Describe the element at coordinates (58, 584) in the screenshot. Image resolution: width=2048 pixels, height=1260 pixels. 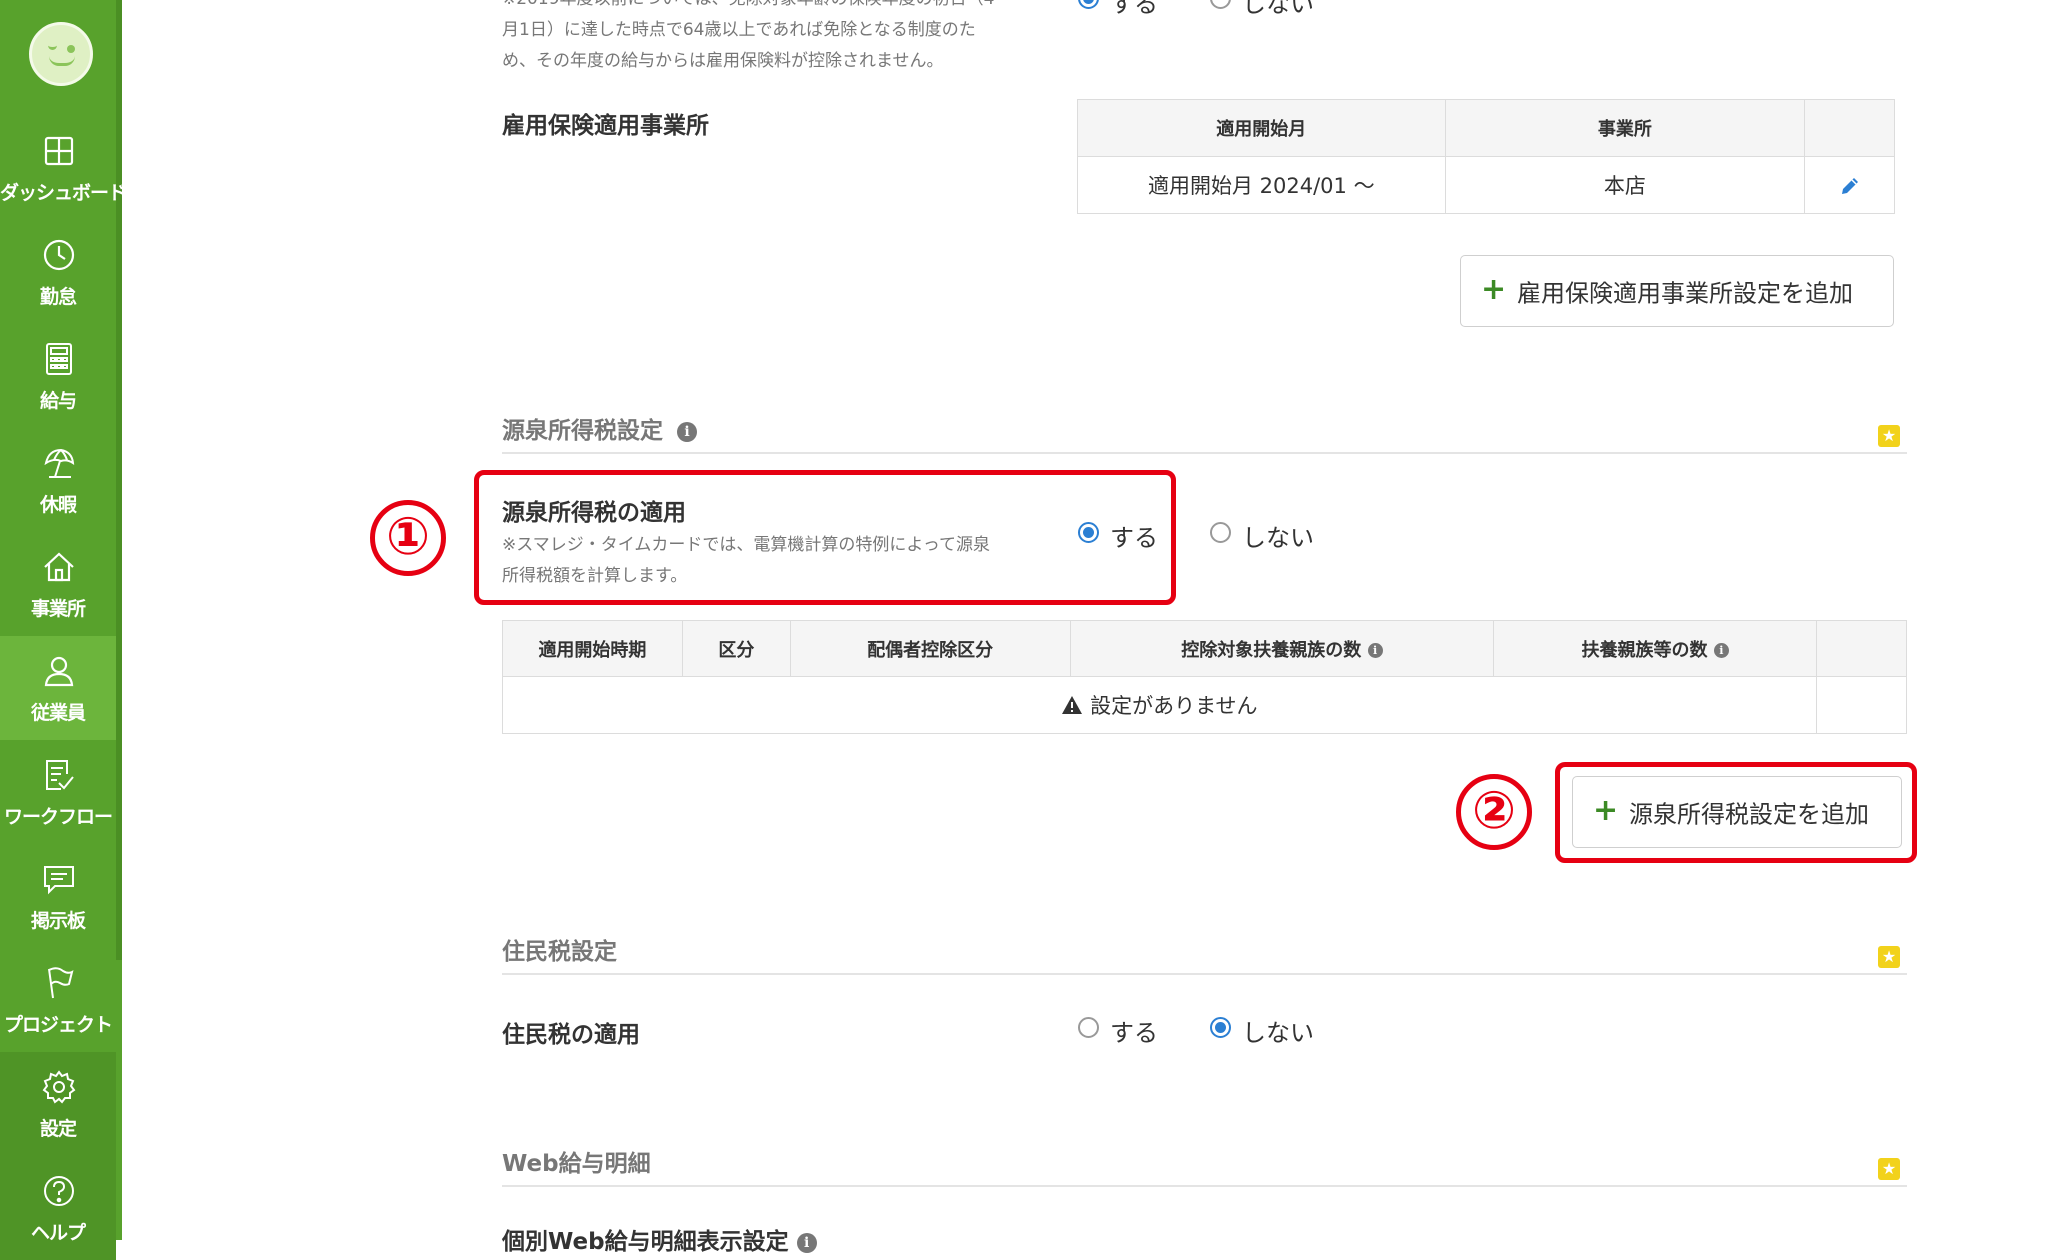
I see `sidebar-item-office: 事業所` at that location.